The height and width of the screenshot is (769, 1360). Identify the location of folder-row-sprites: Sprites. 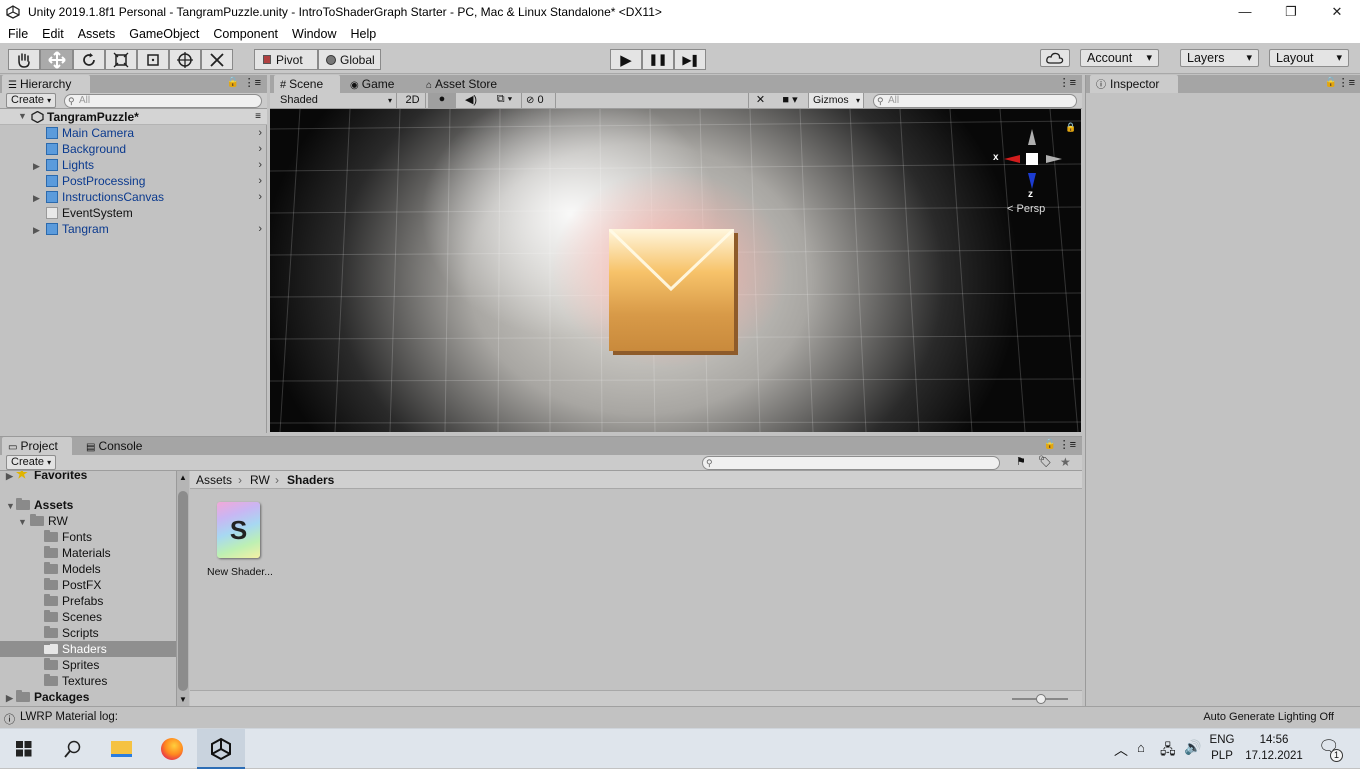
(88, 665).